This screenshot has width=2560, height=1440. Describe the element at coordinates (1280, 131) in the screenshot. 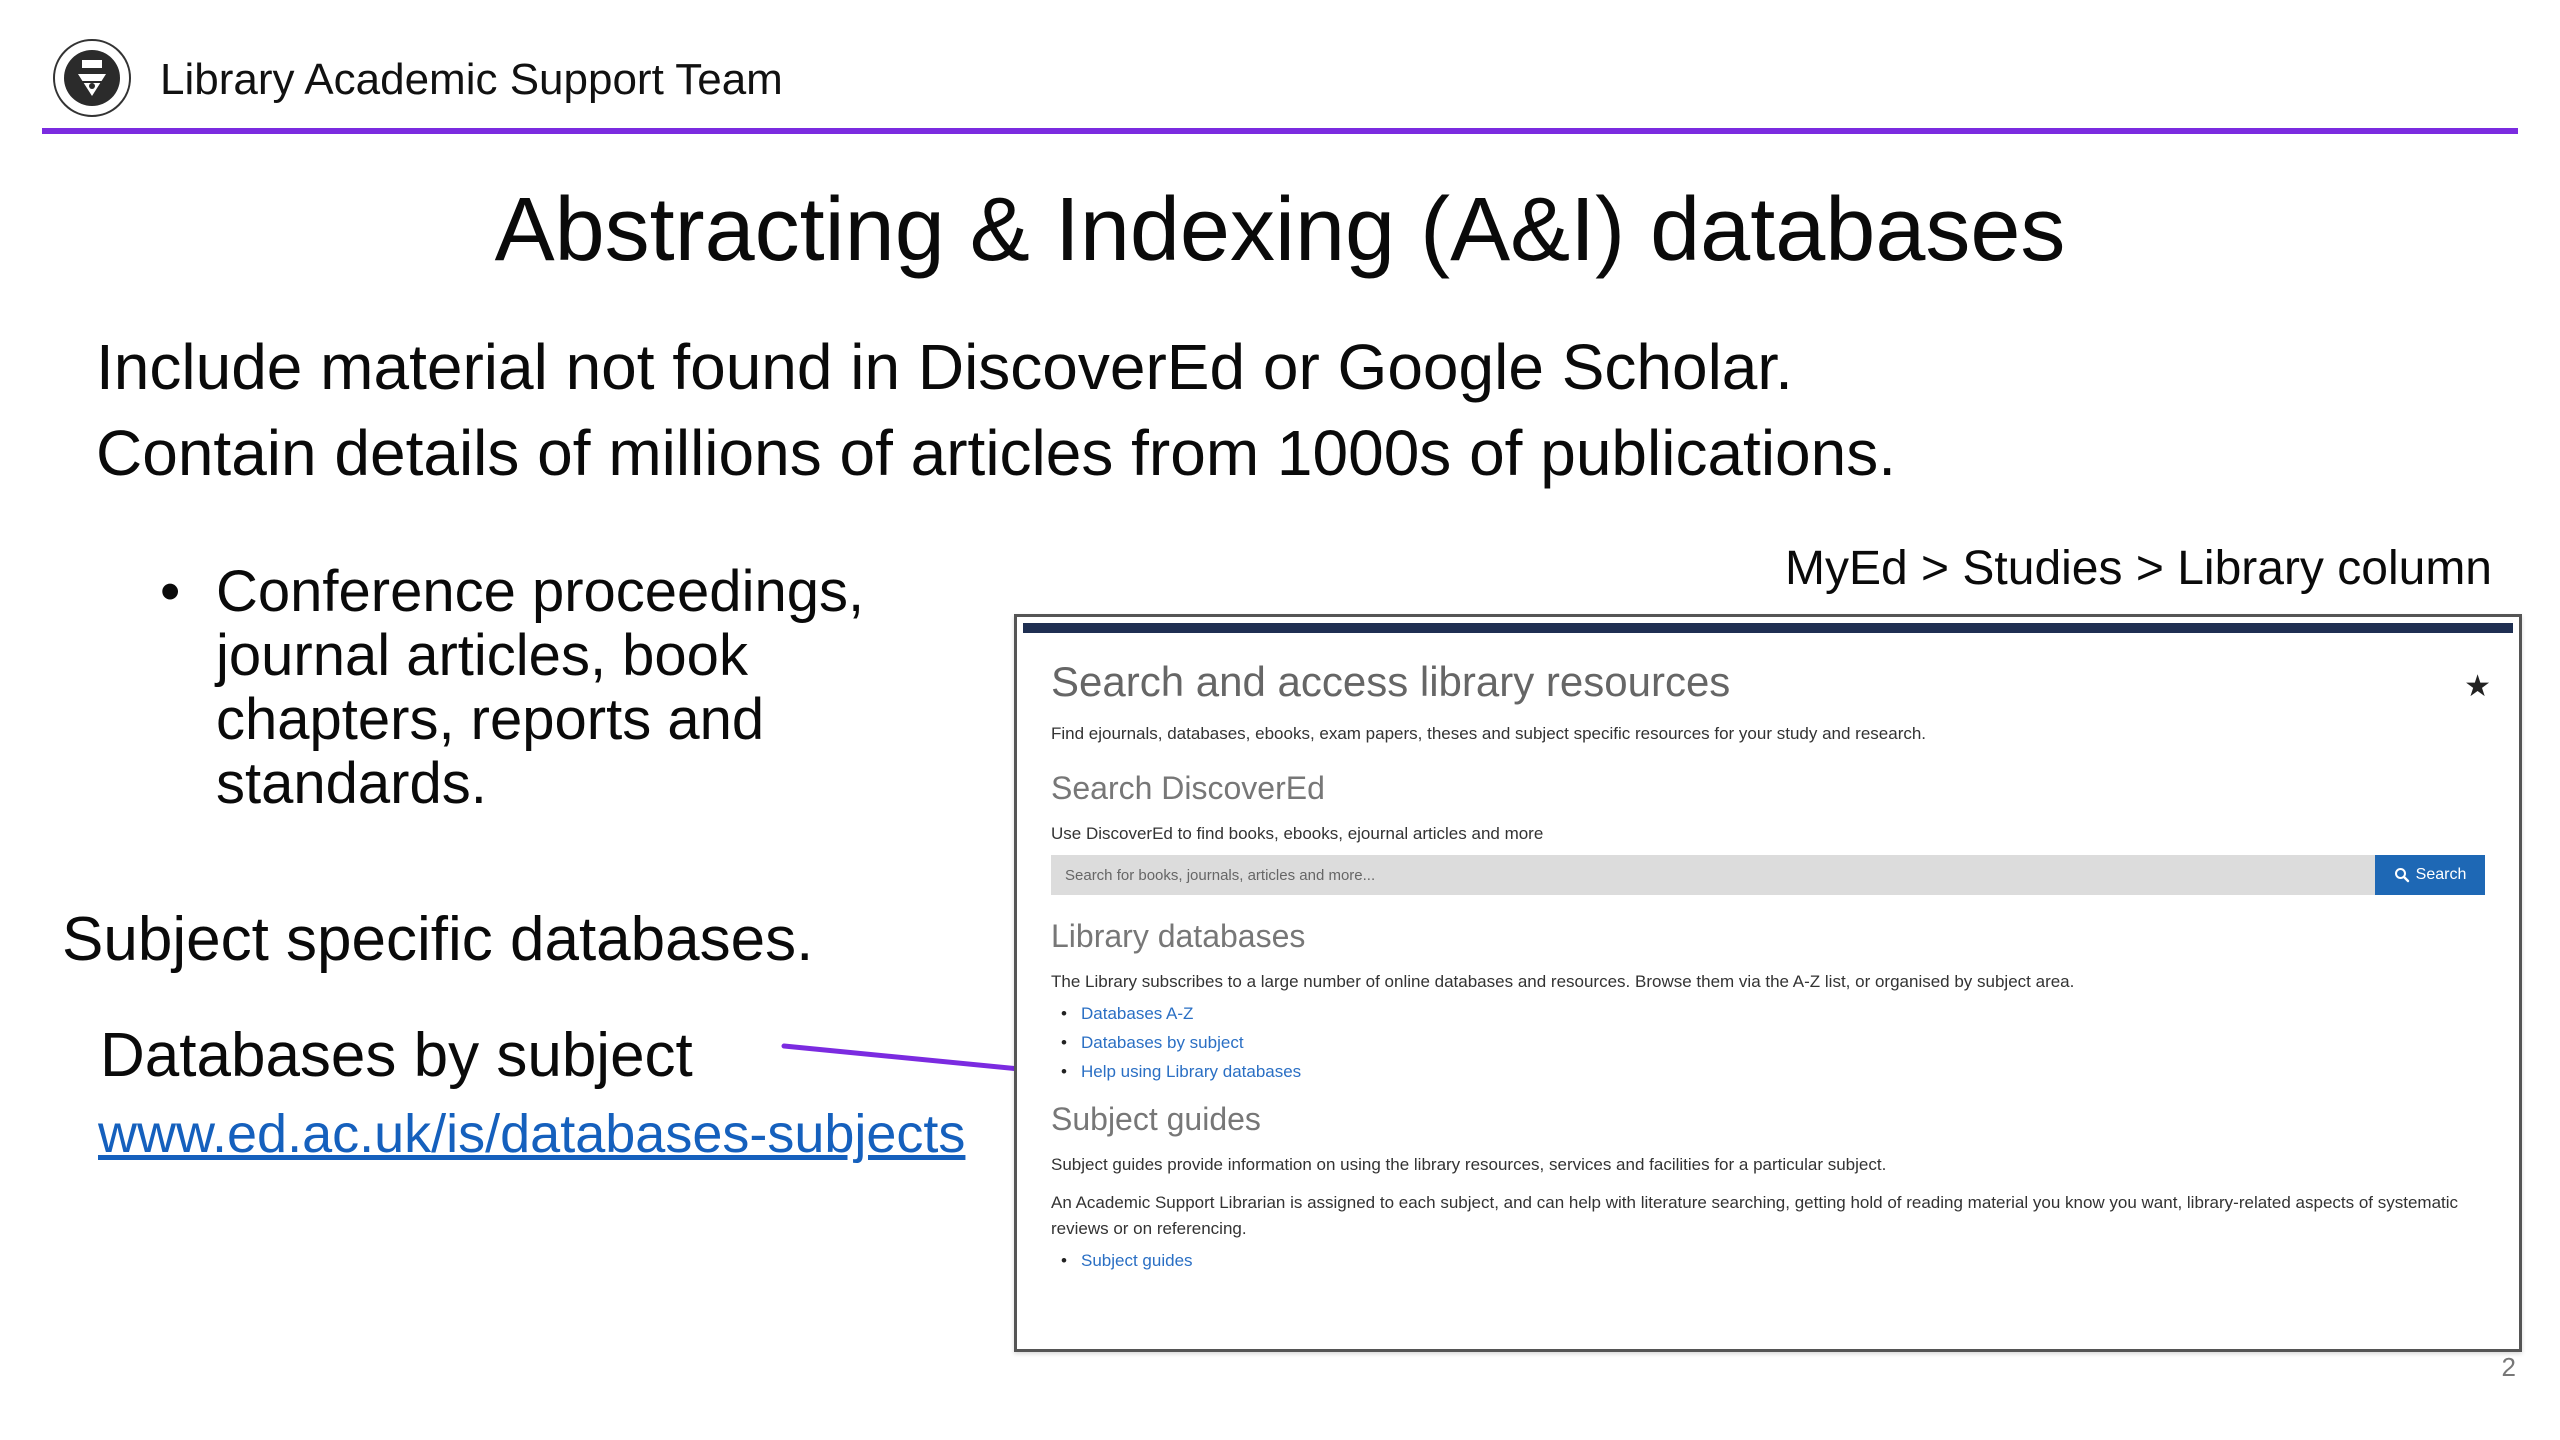

I see `header-divider` at that location.